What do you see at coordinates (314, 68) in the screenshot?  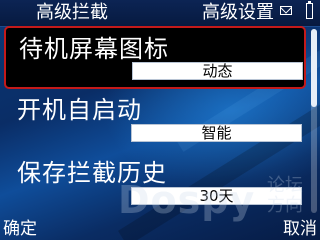 I see `scrollbar-thumb` at bounding box center [314, 68].